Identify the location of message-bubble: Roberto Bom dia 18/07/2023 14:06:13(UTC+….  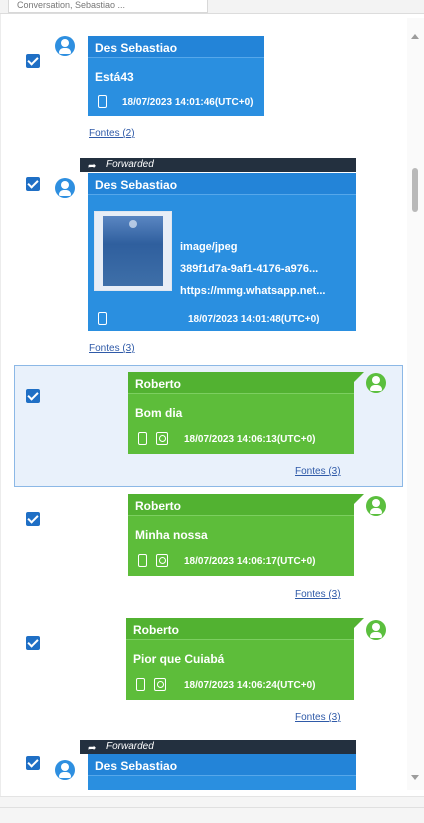
(241, 413).